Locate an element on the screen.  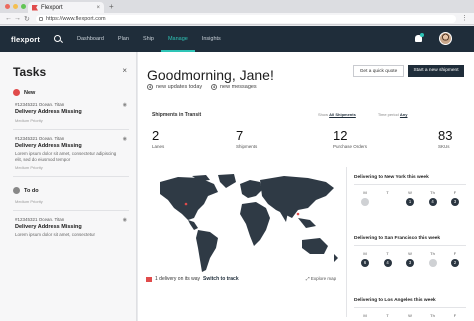
day-column: W3 is located at coordinates (410, 259).